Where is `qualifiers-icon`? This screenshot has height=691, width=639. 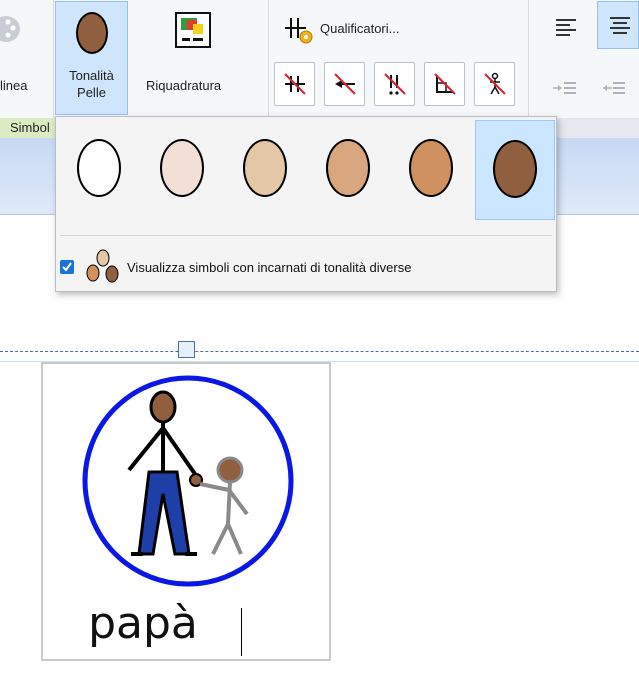
qualifiers-icon is located at coordinates (299, 31).